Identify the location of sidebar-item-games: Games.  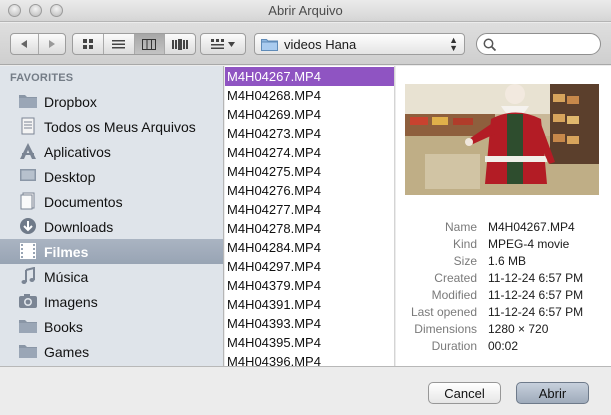
(111, 351).